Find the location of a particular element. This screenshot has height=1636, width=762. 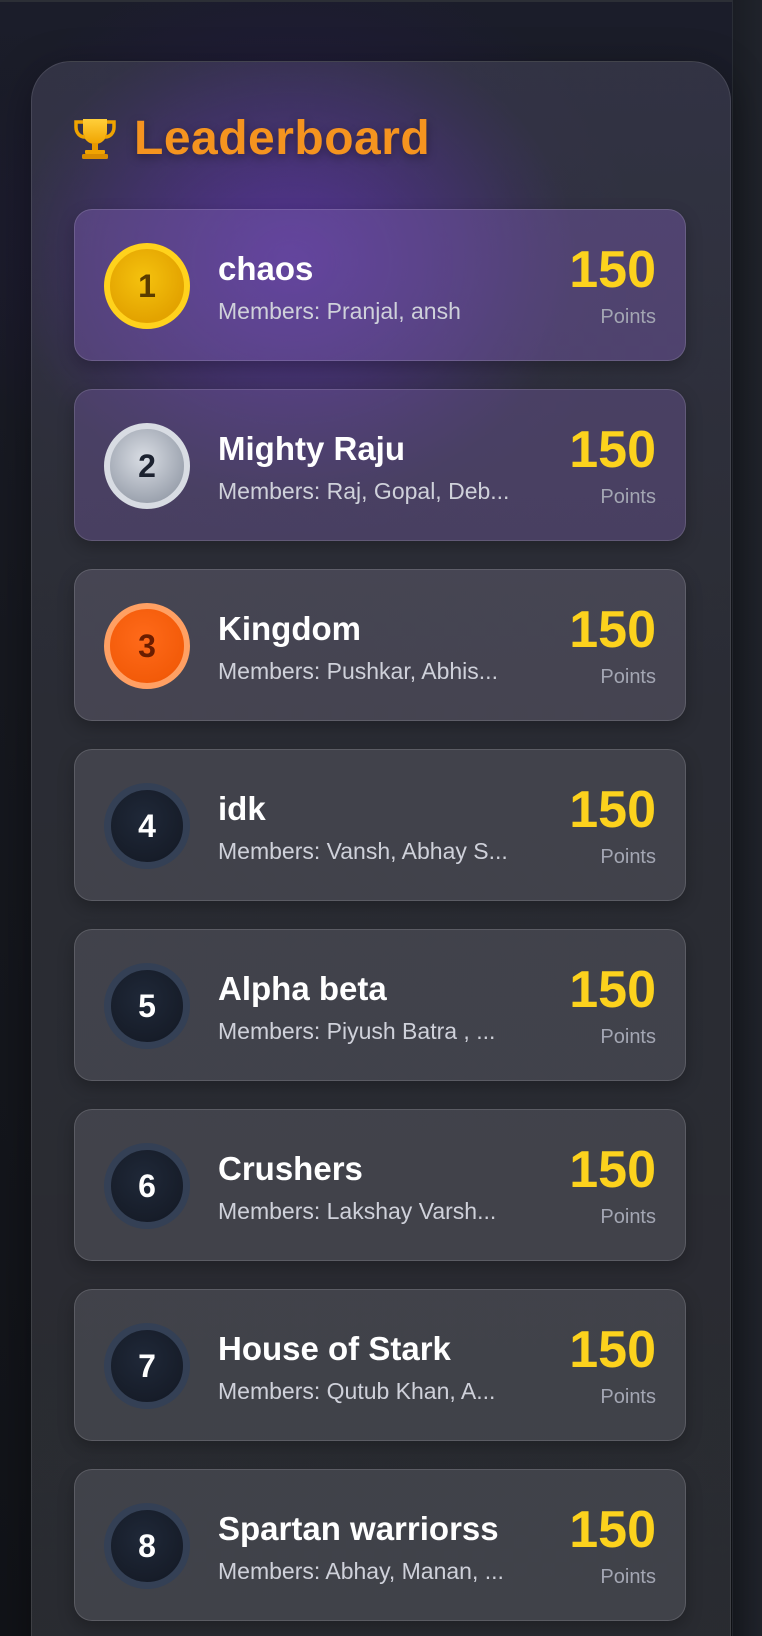

trophy-icon is located at coordinates (95, 138).